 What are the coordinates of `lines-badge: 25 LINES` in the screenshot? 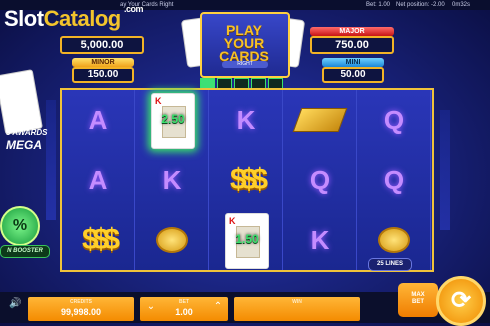 It's located at (390, 264).